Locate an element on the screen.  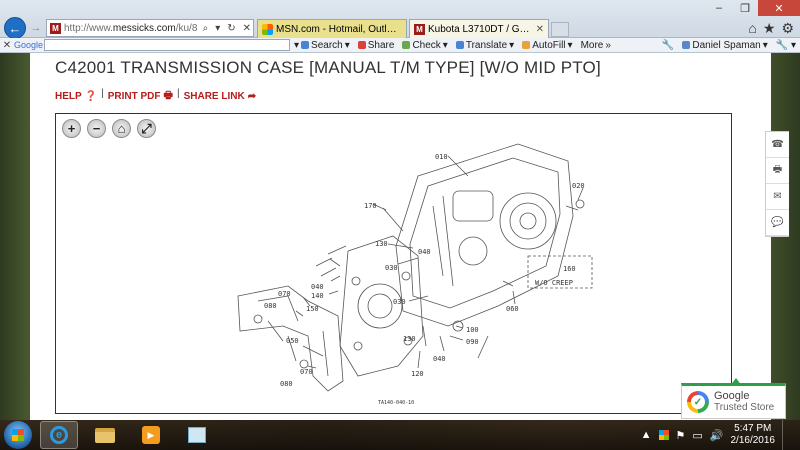
network-icon: ▭ is located at coordinates (697, 435).